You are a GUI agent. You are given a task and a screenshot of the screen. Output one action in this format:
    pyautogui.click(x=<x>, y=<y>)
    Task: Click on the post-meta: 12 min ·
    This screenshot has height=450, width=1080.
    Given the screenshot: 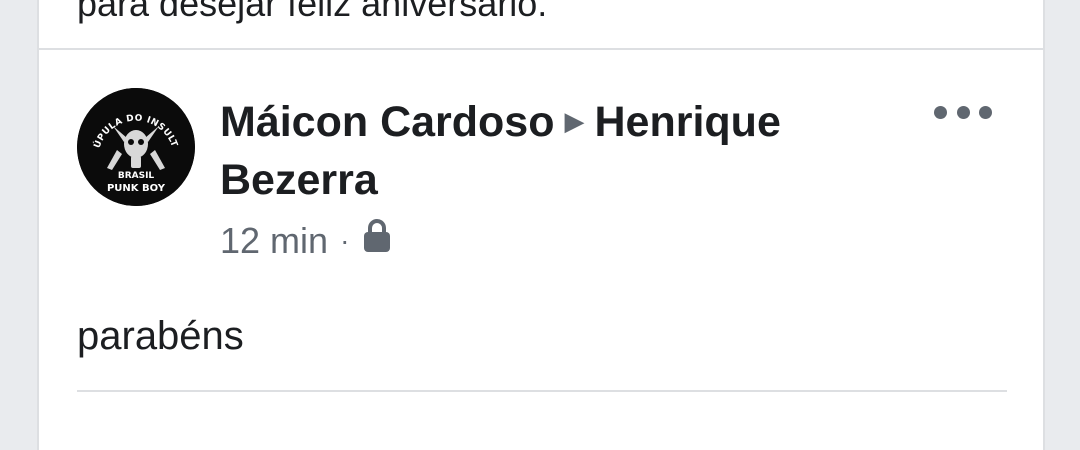 What is the action you would take?
    pyautogui.click(x=306, y=240)
    